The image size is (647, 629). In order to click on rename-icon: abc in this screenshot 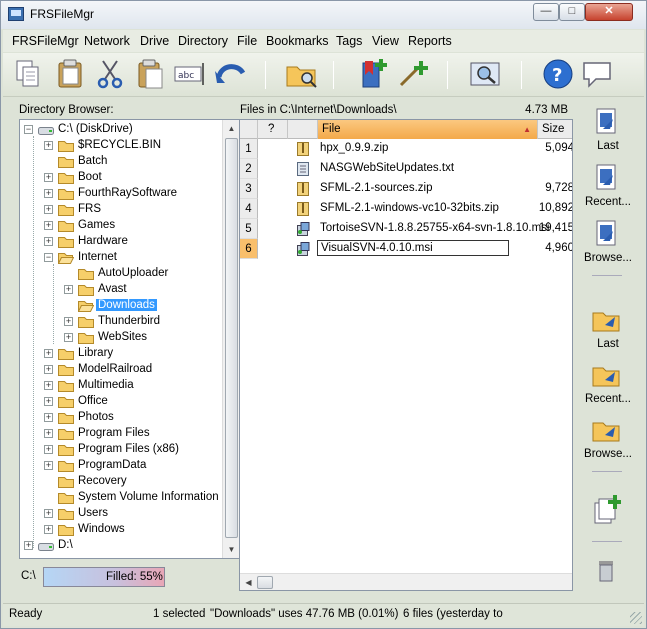, I will do `click(190, 74)`.